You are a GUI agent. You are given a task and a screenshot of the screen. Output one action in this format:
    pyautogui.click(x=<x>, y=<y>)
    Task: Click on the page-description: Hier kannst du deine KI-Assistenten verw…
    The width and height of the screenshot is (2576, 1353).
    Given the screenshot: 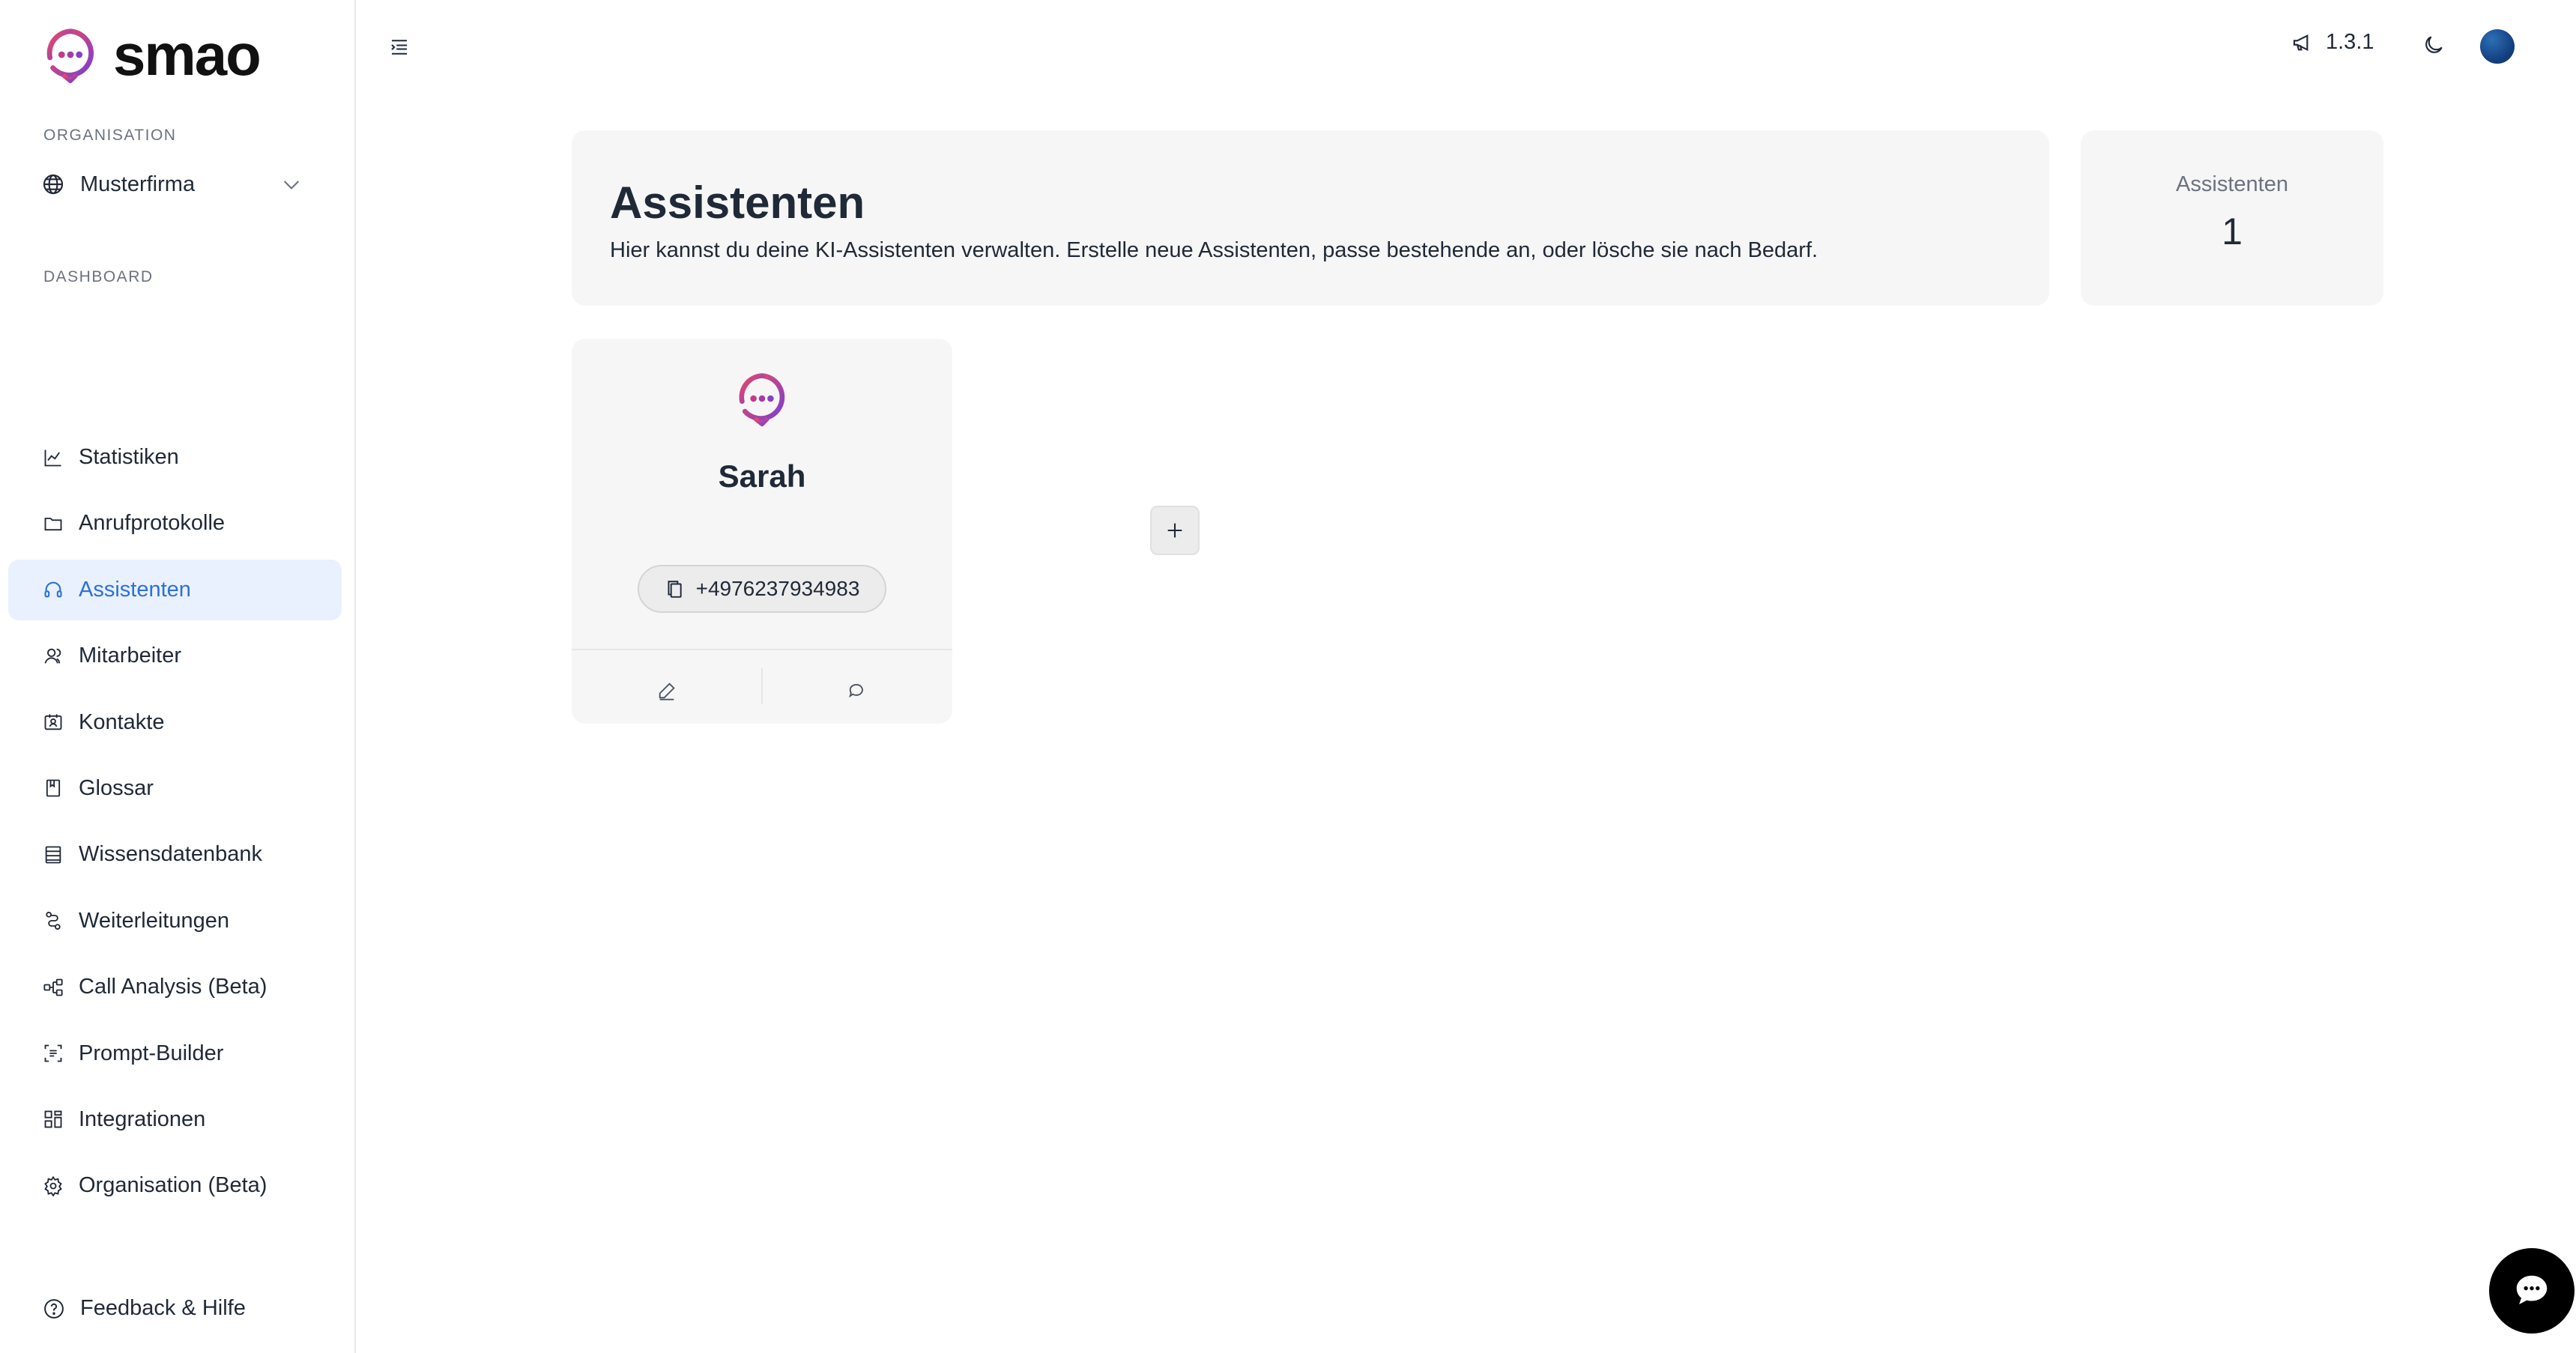 What is the action you would take?
    pyautogui.click(x=1214, y=250)
    